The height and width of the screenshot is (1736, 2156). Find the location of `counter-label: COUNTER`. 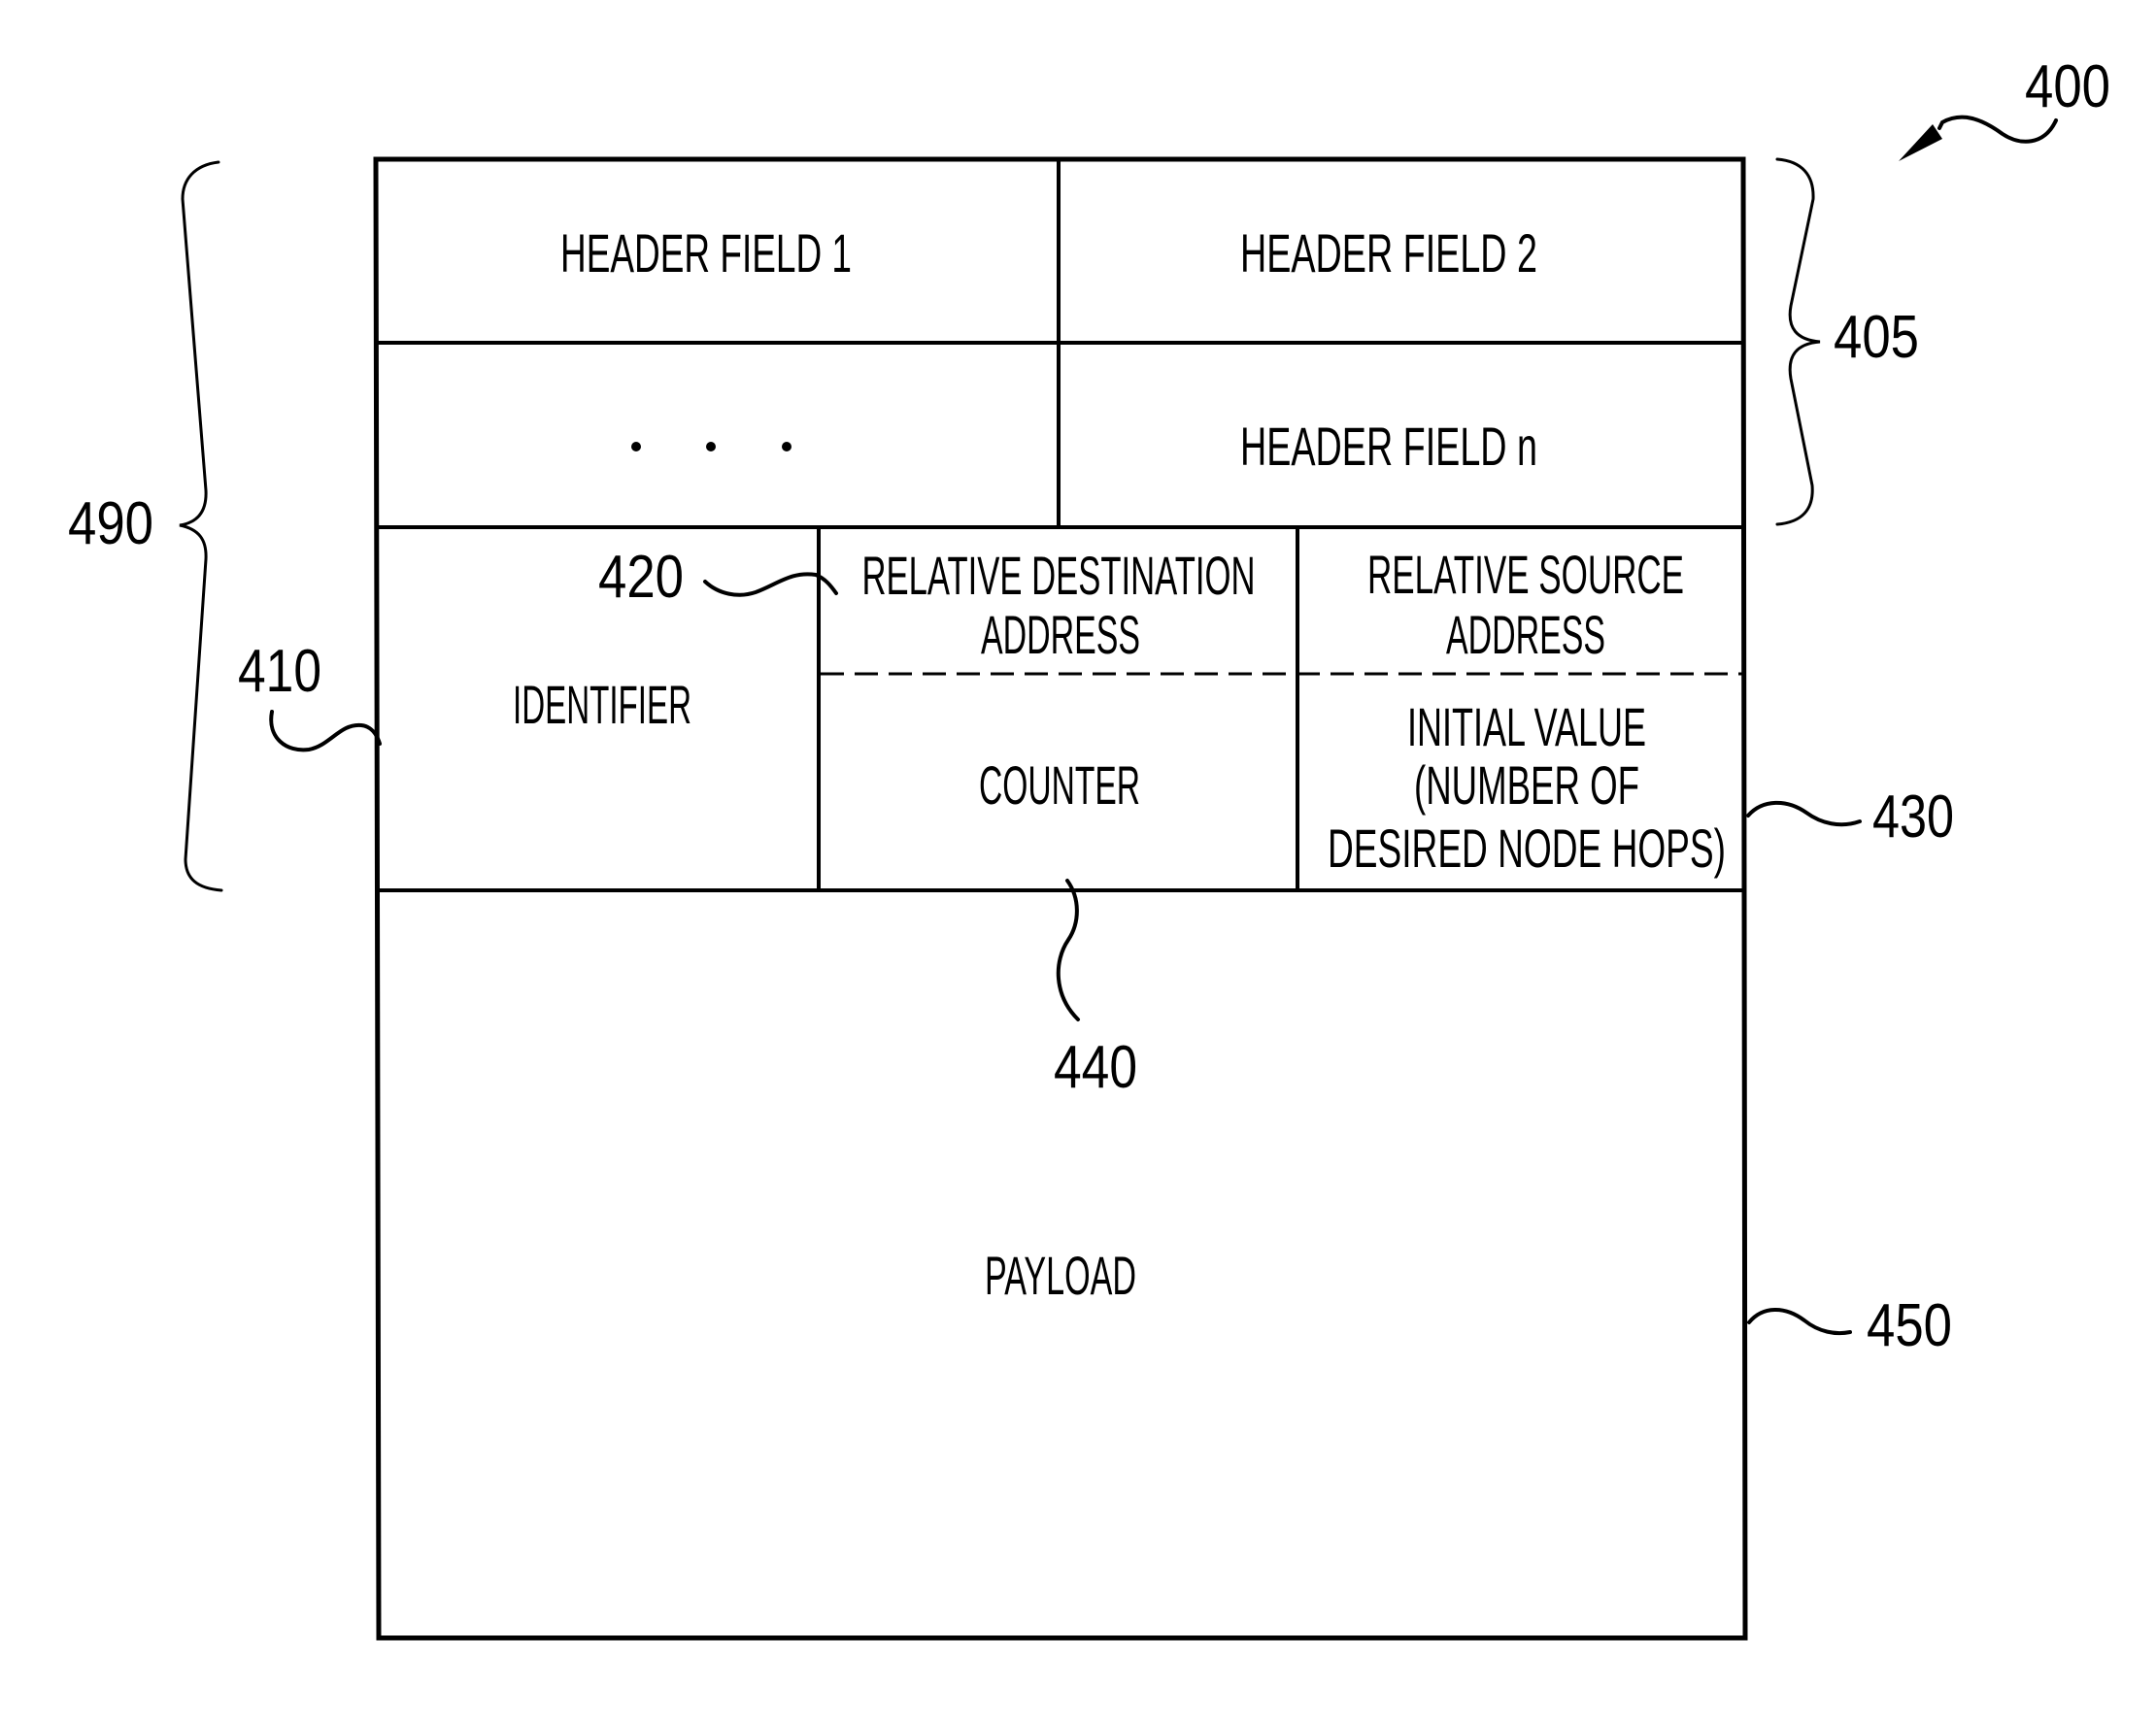

counter-label: COUNTER is located at coordinates (1059, 785).